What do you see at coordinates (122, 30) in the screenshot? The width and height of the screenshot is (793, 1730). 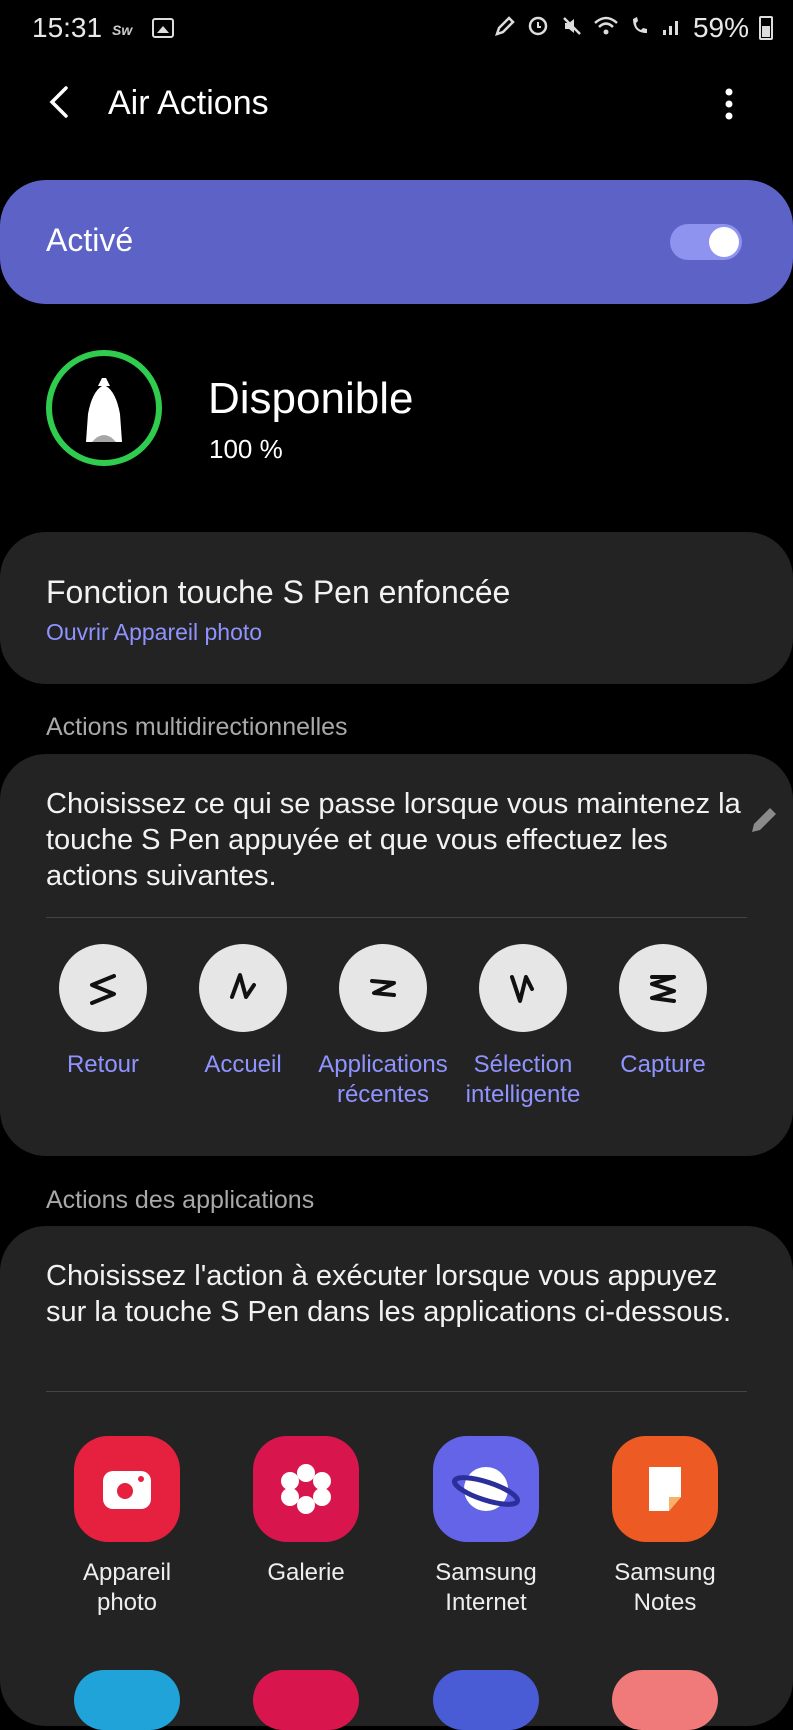 I see `carrier-label: Sw` at bounding box center [122, 30].